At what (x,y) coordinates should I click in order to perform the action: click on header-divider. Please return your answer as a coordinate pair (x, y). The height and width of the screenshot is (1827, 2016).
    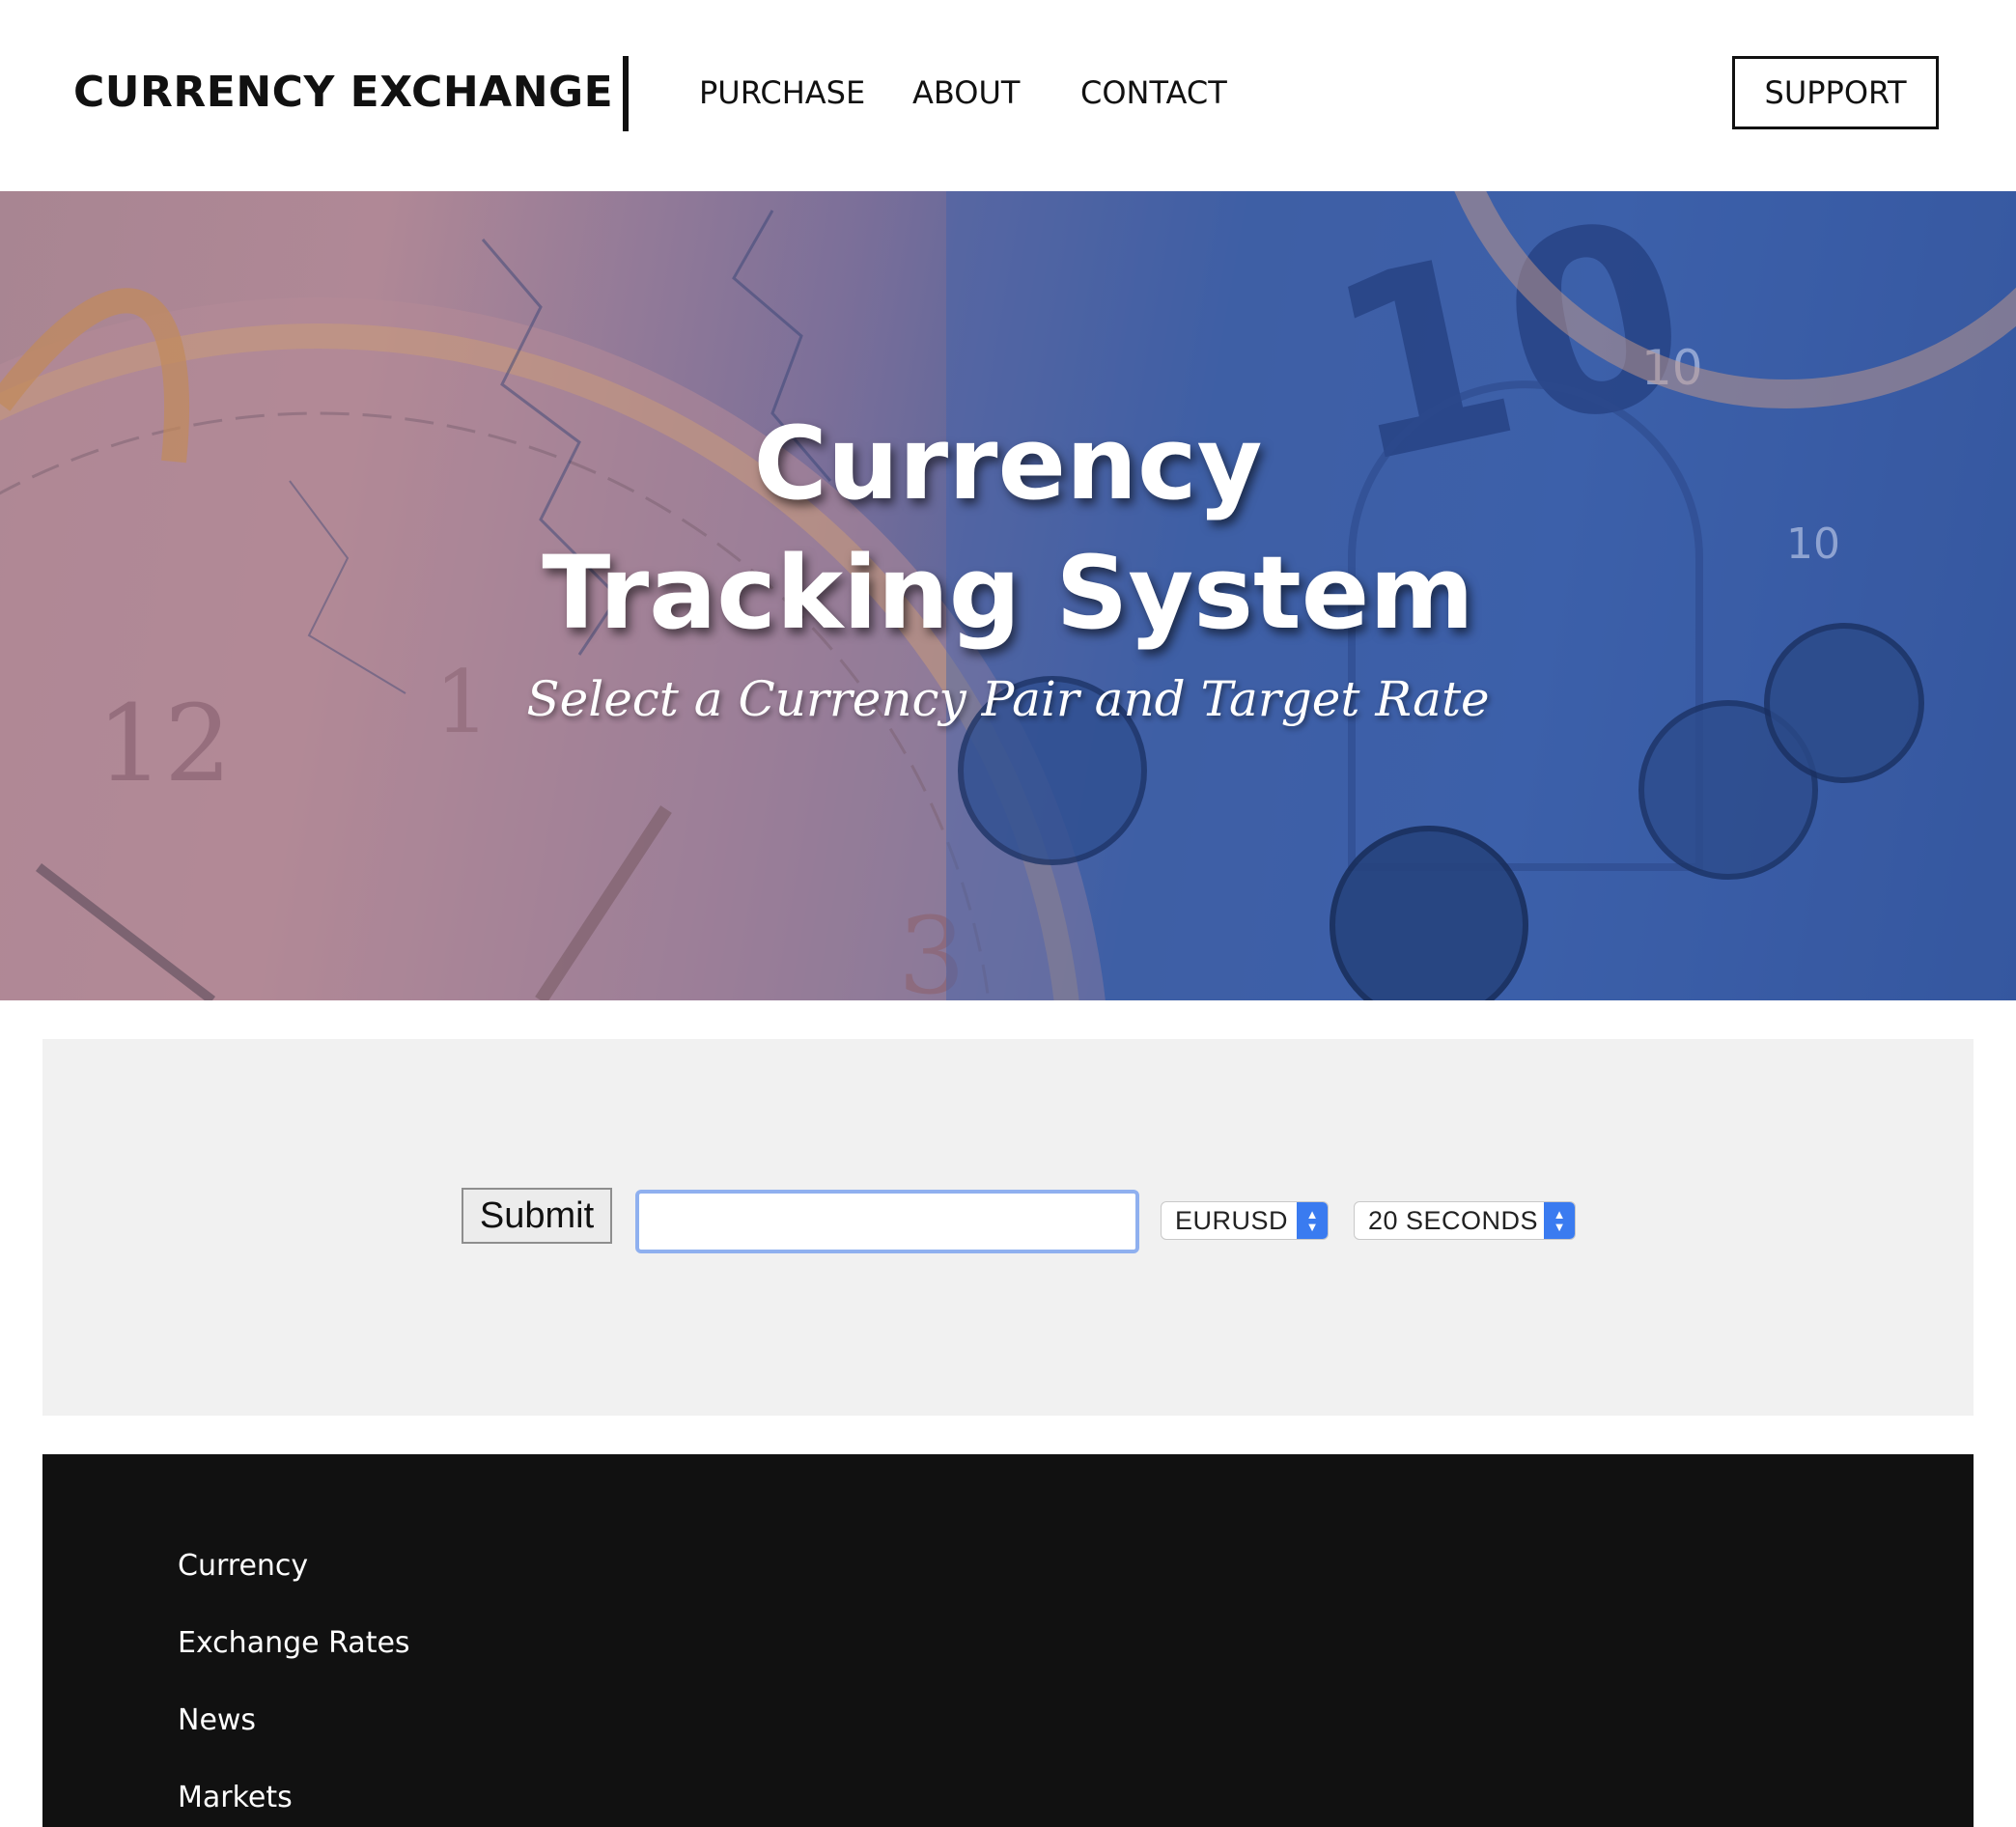
    Looking at the image, I should click on (626, 93).